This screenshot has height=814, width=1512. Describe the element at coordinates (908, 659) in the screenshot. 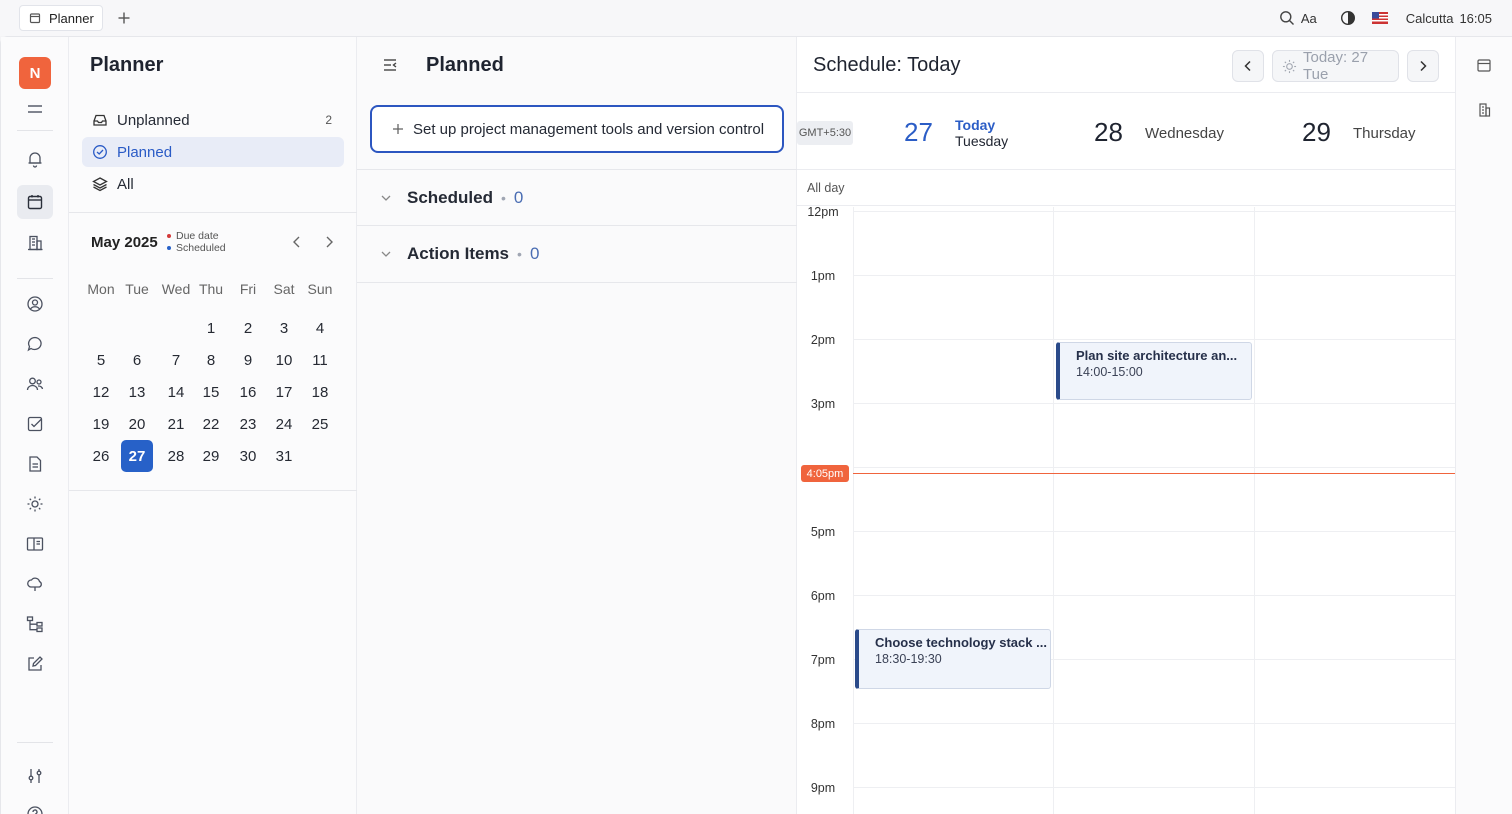

I see `event-time: 18:30-19:30` at that location.